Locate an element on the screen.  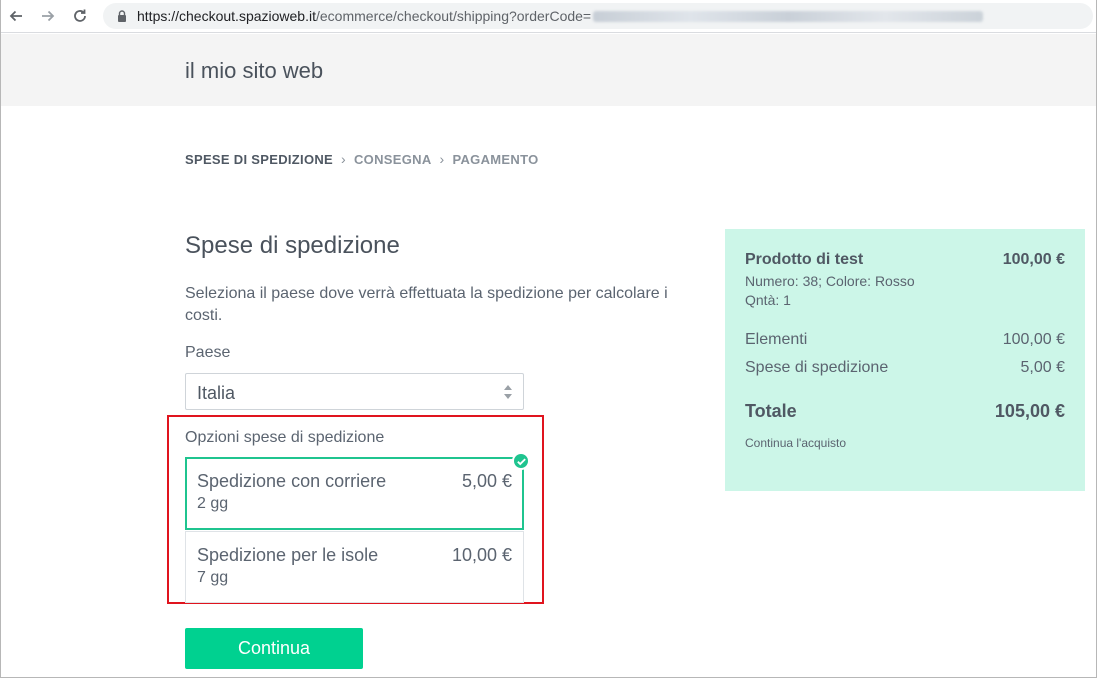
lock-icon is located at coordinates (122, 16).